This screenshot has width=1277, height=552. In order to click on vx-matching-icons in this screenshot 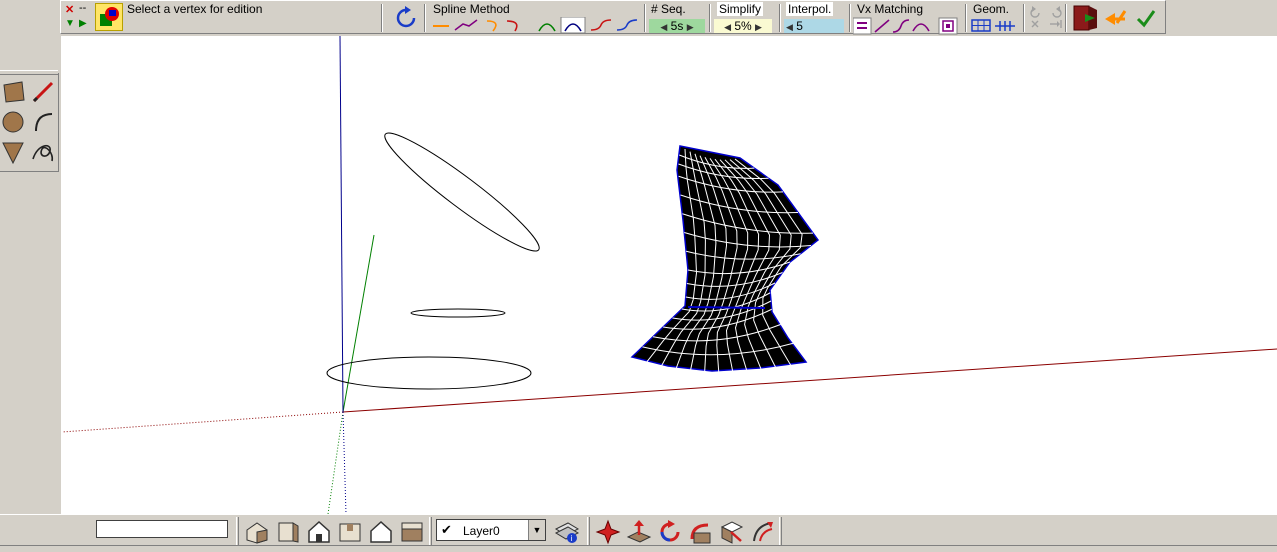, I will do `click(907, 27)`.